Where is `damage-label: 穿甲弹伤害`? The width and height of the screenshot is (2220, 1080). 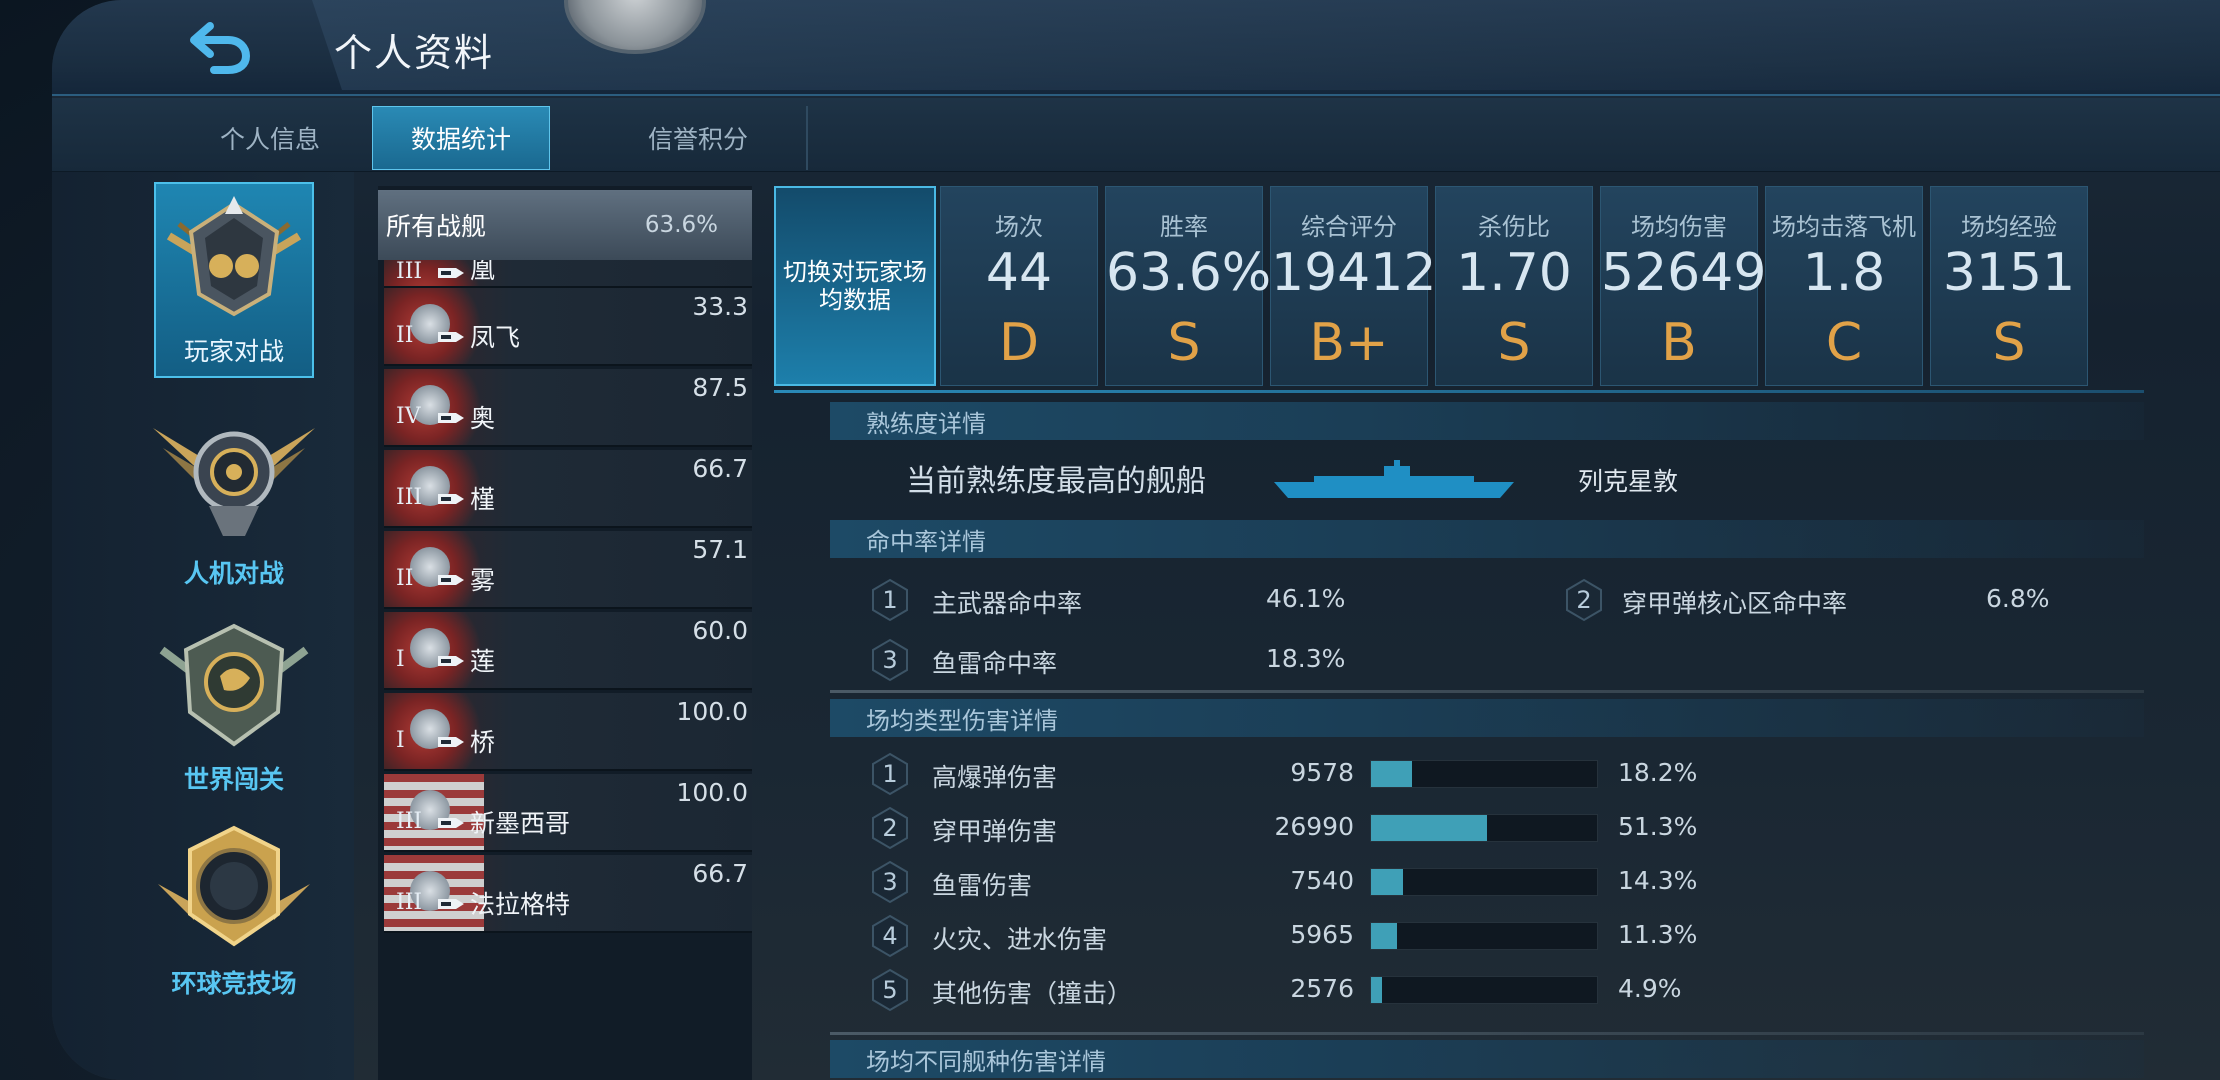
damage-label: 穿甲弹伤害 is located at coordinates (995, 831).